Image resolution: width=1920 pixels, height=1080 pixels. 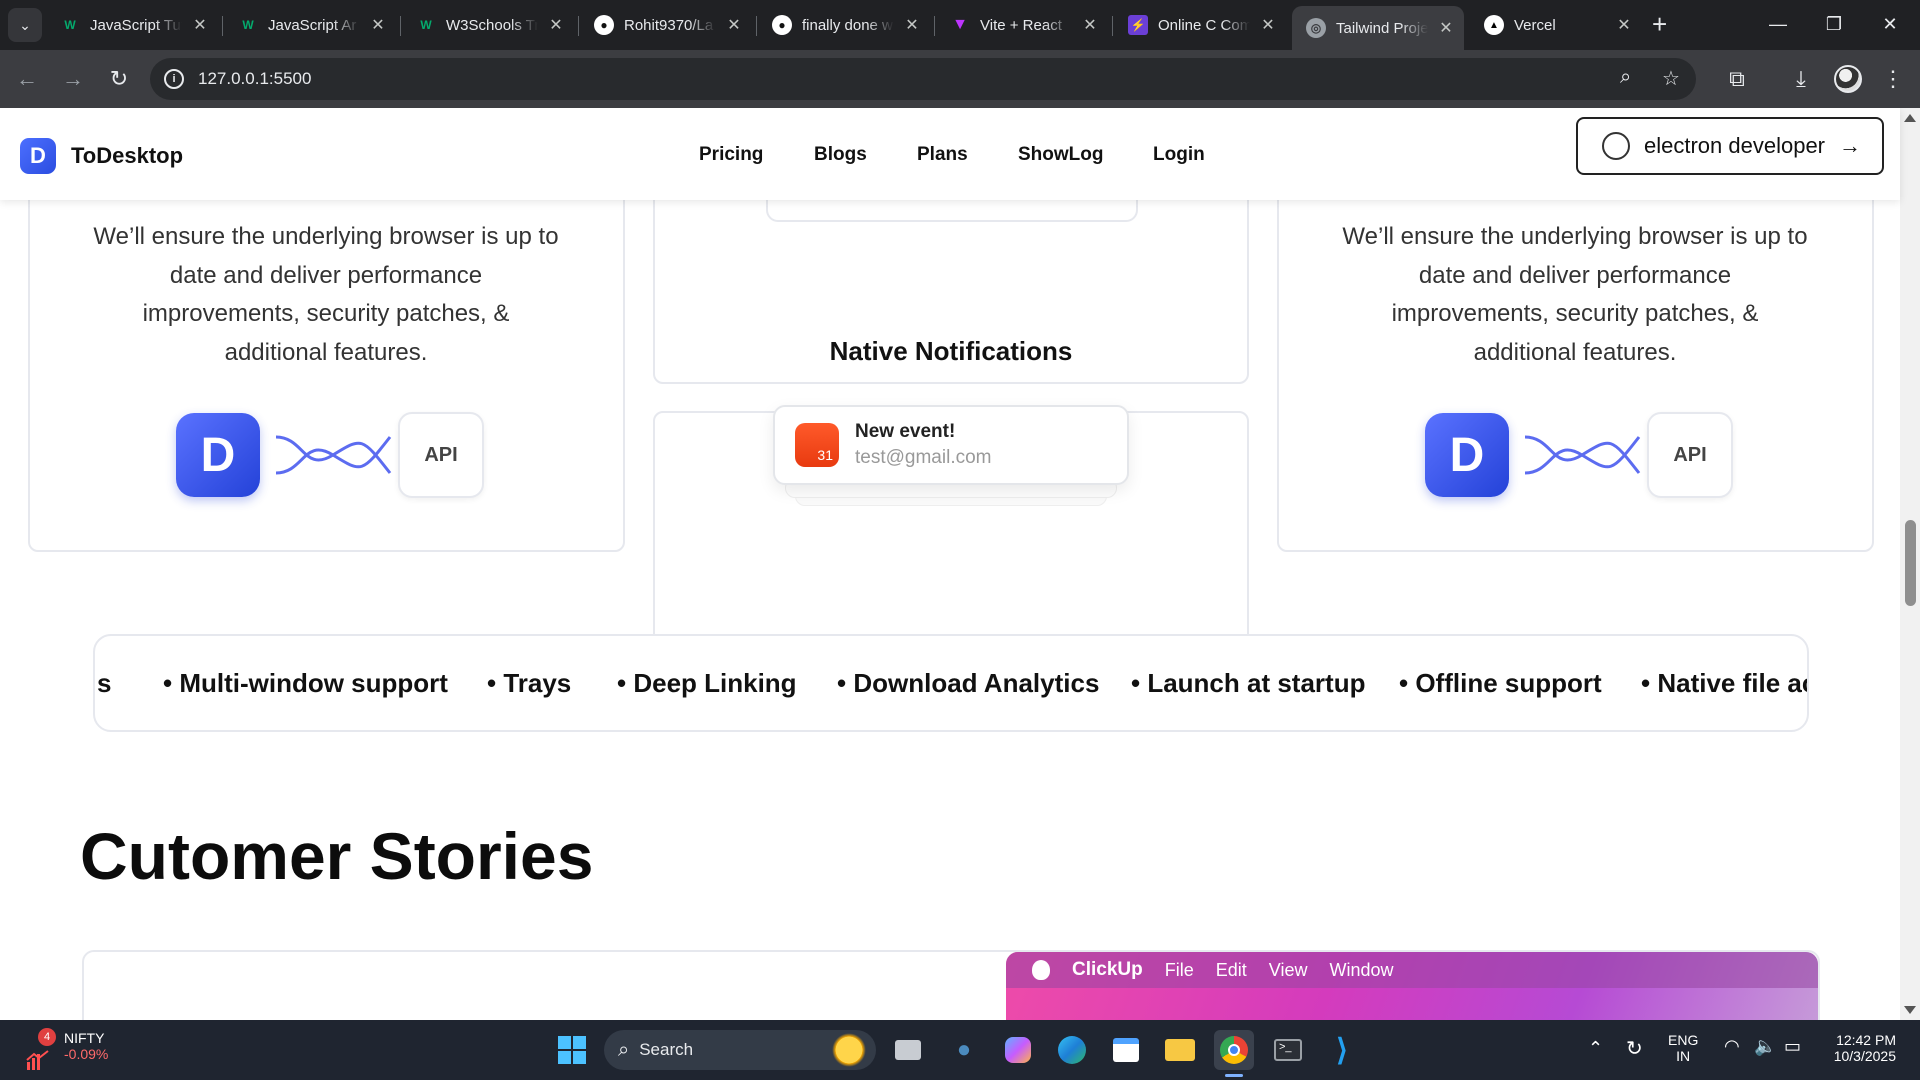 What do you see at coordinates (1179, 155) in the screenshot?
I see `nav-login: Login` at bounding box center [1179, 155].